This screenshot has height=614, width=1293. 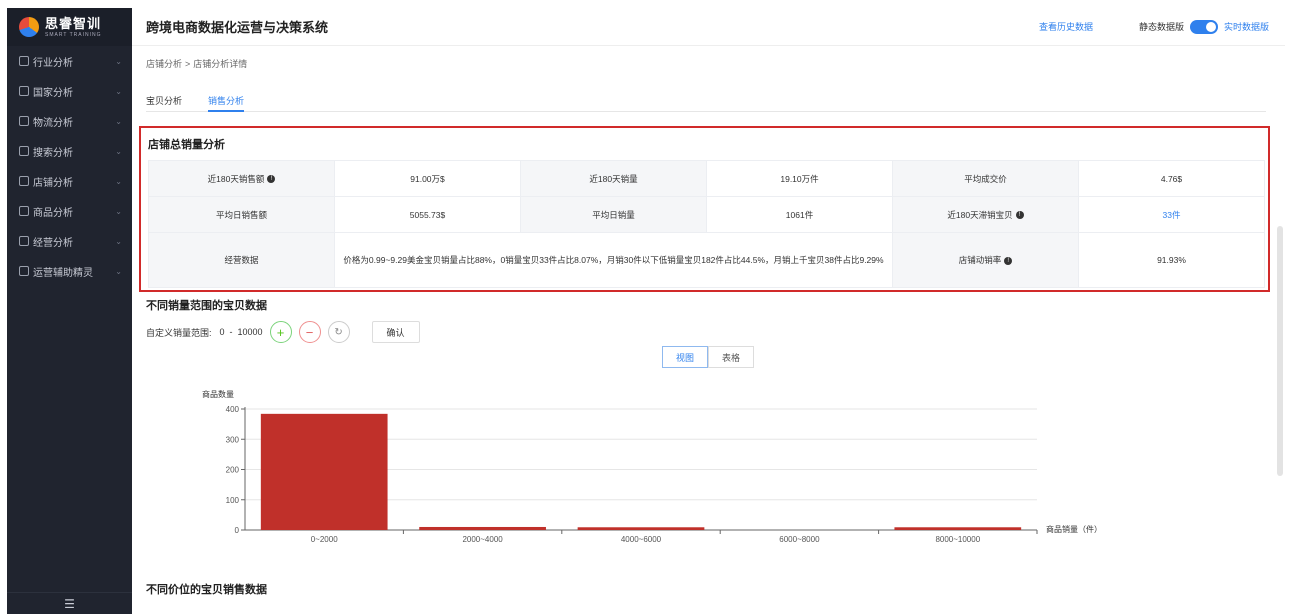 What do you see at coordinates (24, 181) in the screenshot?
I see `store-icon` at bounding box center [24, 181].